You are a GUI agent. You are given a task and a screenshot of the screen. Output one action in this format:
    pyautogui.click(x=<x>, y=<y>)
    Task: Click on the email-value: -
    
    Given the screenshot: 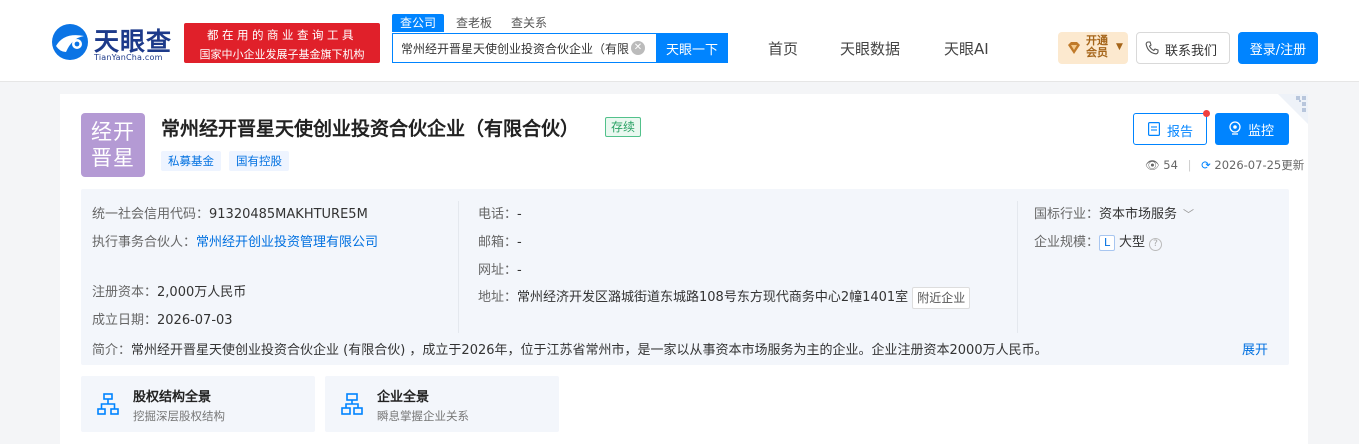 What is the action you would take?
    pyautogui.click(x=519, y=242)
    